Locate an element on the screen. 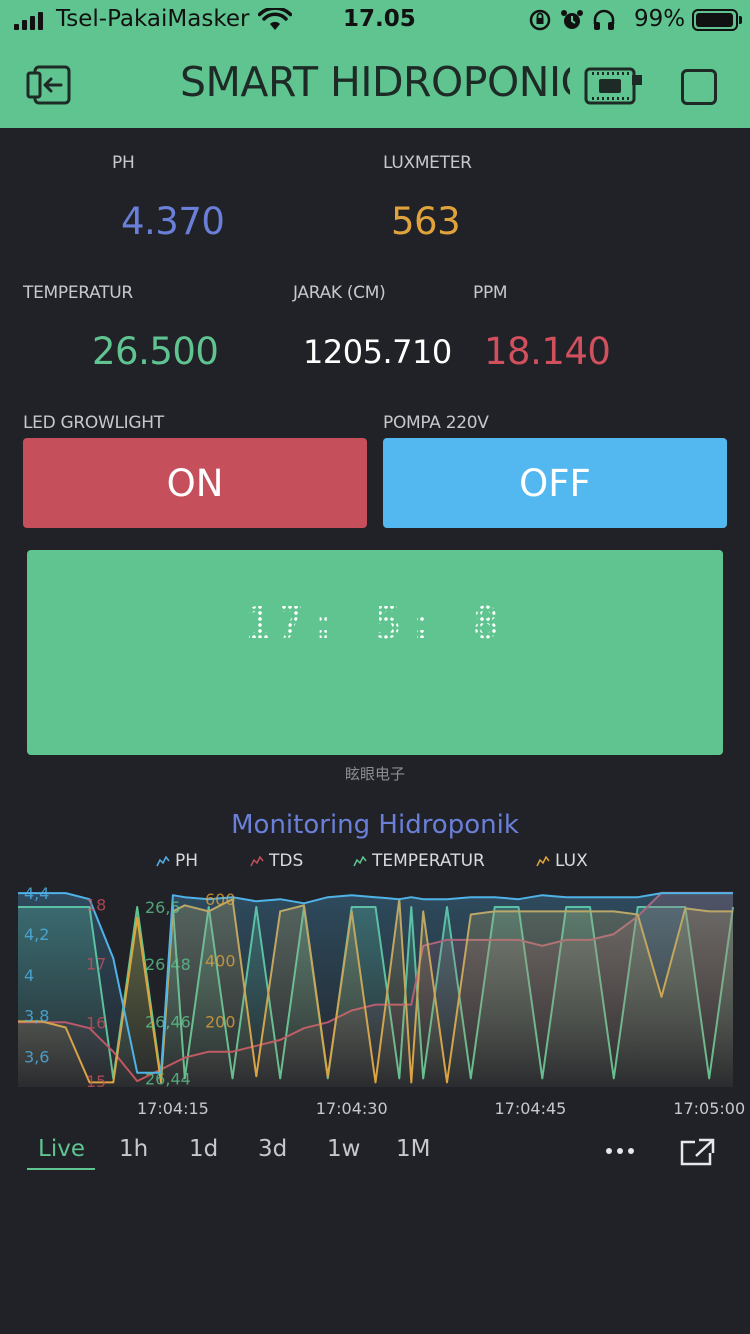  battery-percent: 99% is located at coordinates (660, 19).